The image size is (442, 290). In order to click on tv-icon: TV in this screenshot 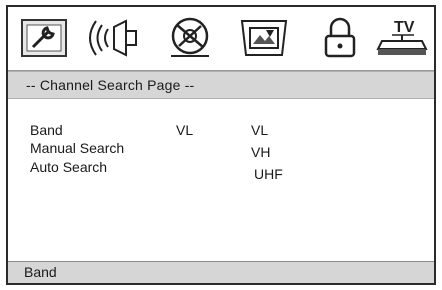, I will do `click(402, 38)`.